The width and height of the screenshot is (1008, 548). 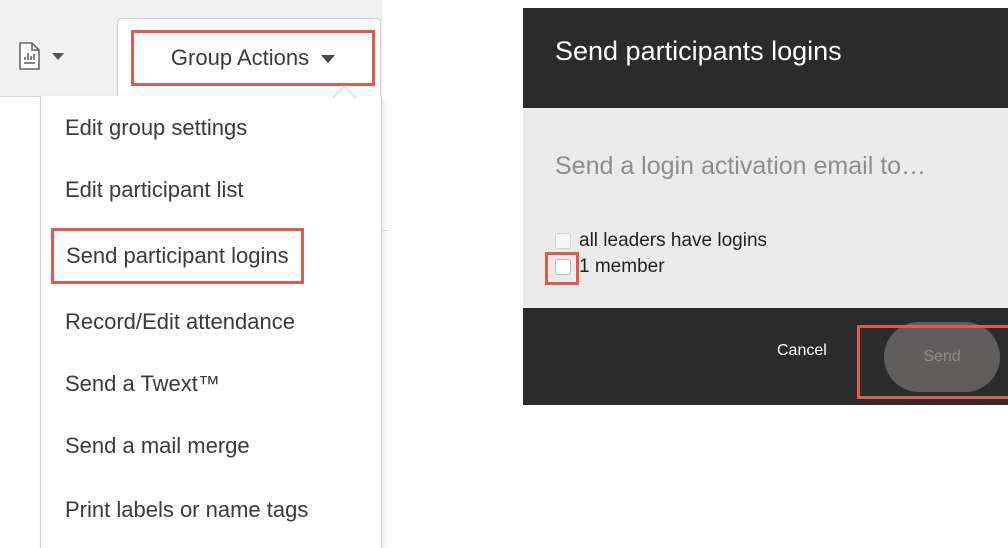 What do you see at coordinates (180, 322) in the screenshot?
I see `menu-item-record-edit-attendance: Record/Edit attendance` at bounding box center [180, 322].